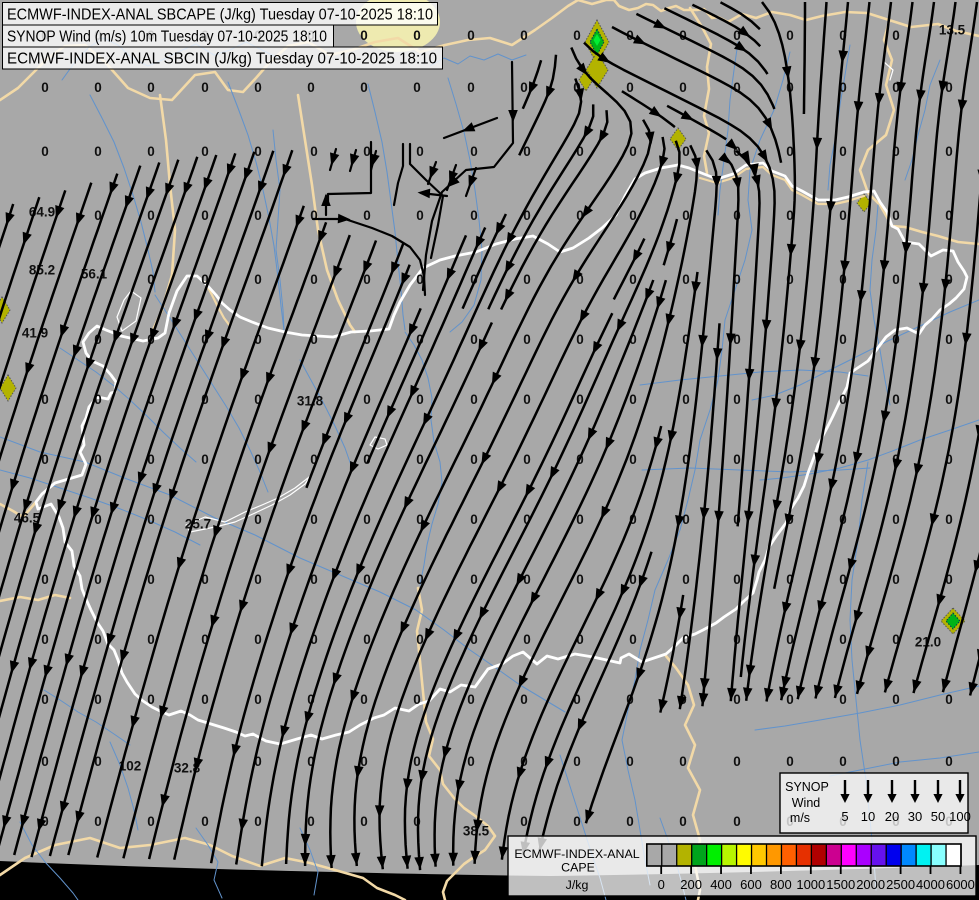 The image size is (979, 900). Describe the element at coordinates (751, 884) in the screenshot. I see `svg-text: 600` at that location.